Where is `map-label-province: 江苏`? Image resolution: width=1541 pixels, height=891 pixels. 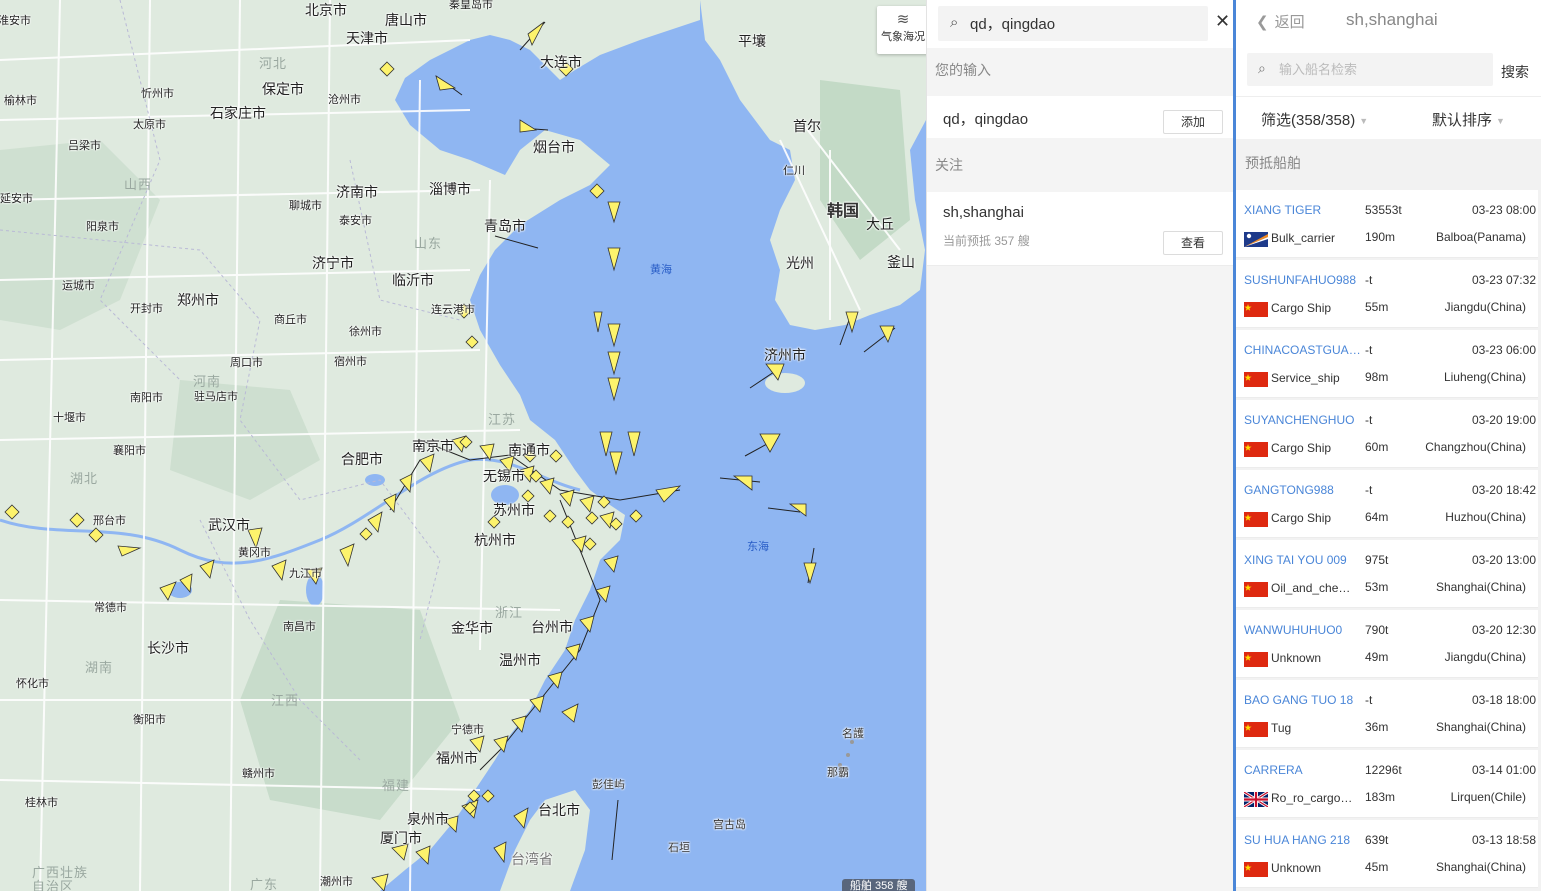 map-label-province: 江苏 is located at coordinates (502, 419).